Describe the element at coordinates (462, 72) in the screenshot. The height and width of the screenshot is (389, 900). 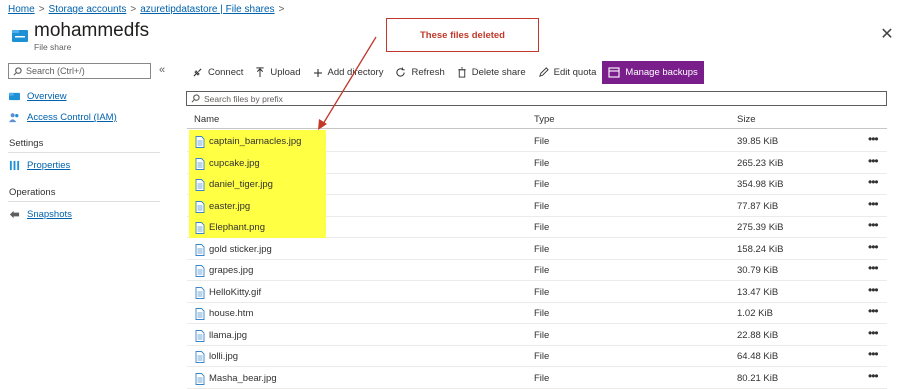
I see `trash-icon` at that location.